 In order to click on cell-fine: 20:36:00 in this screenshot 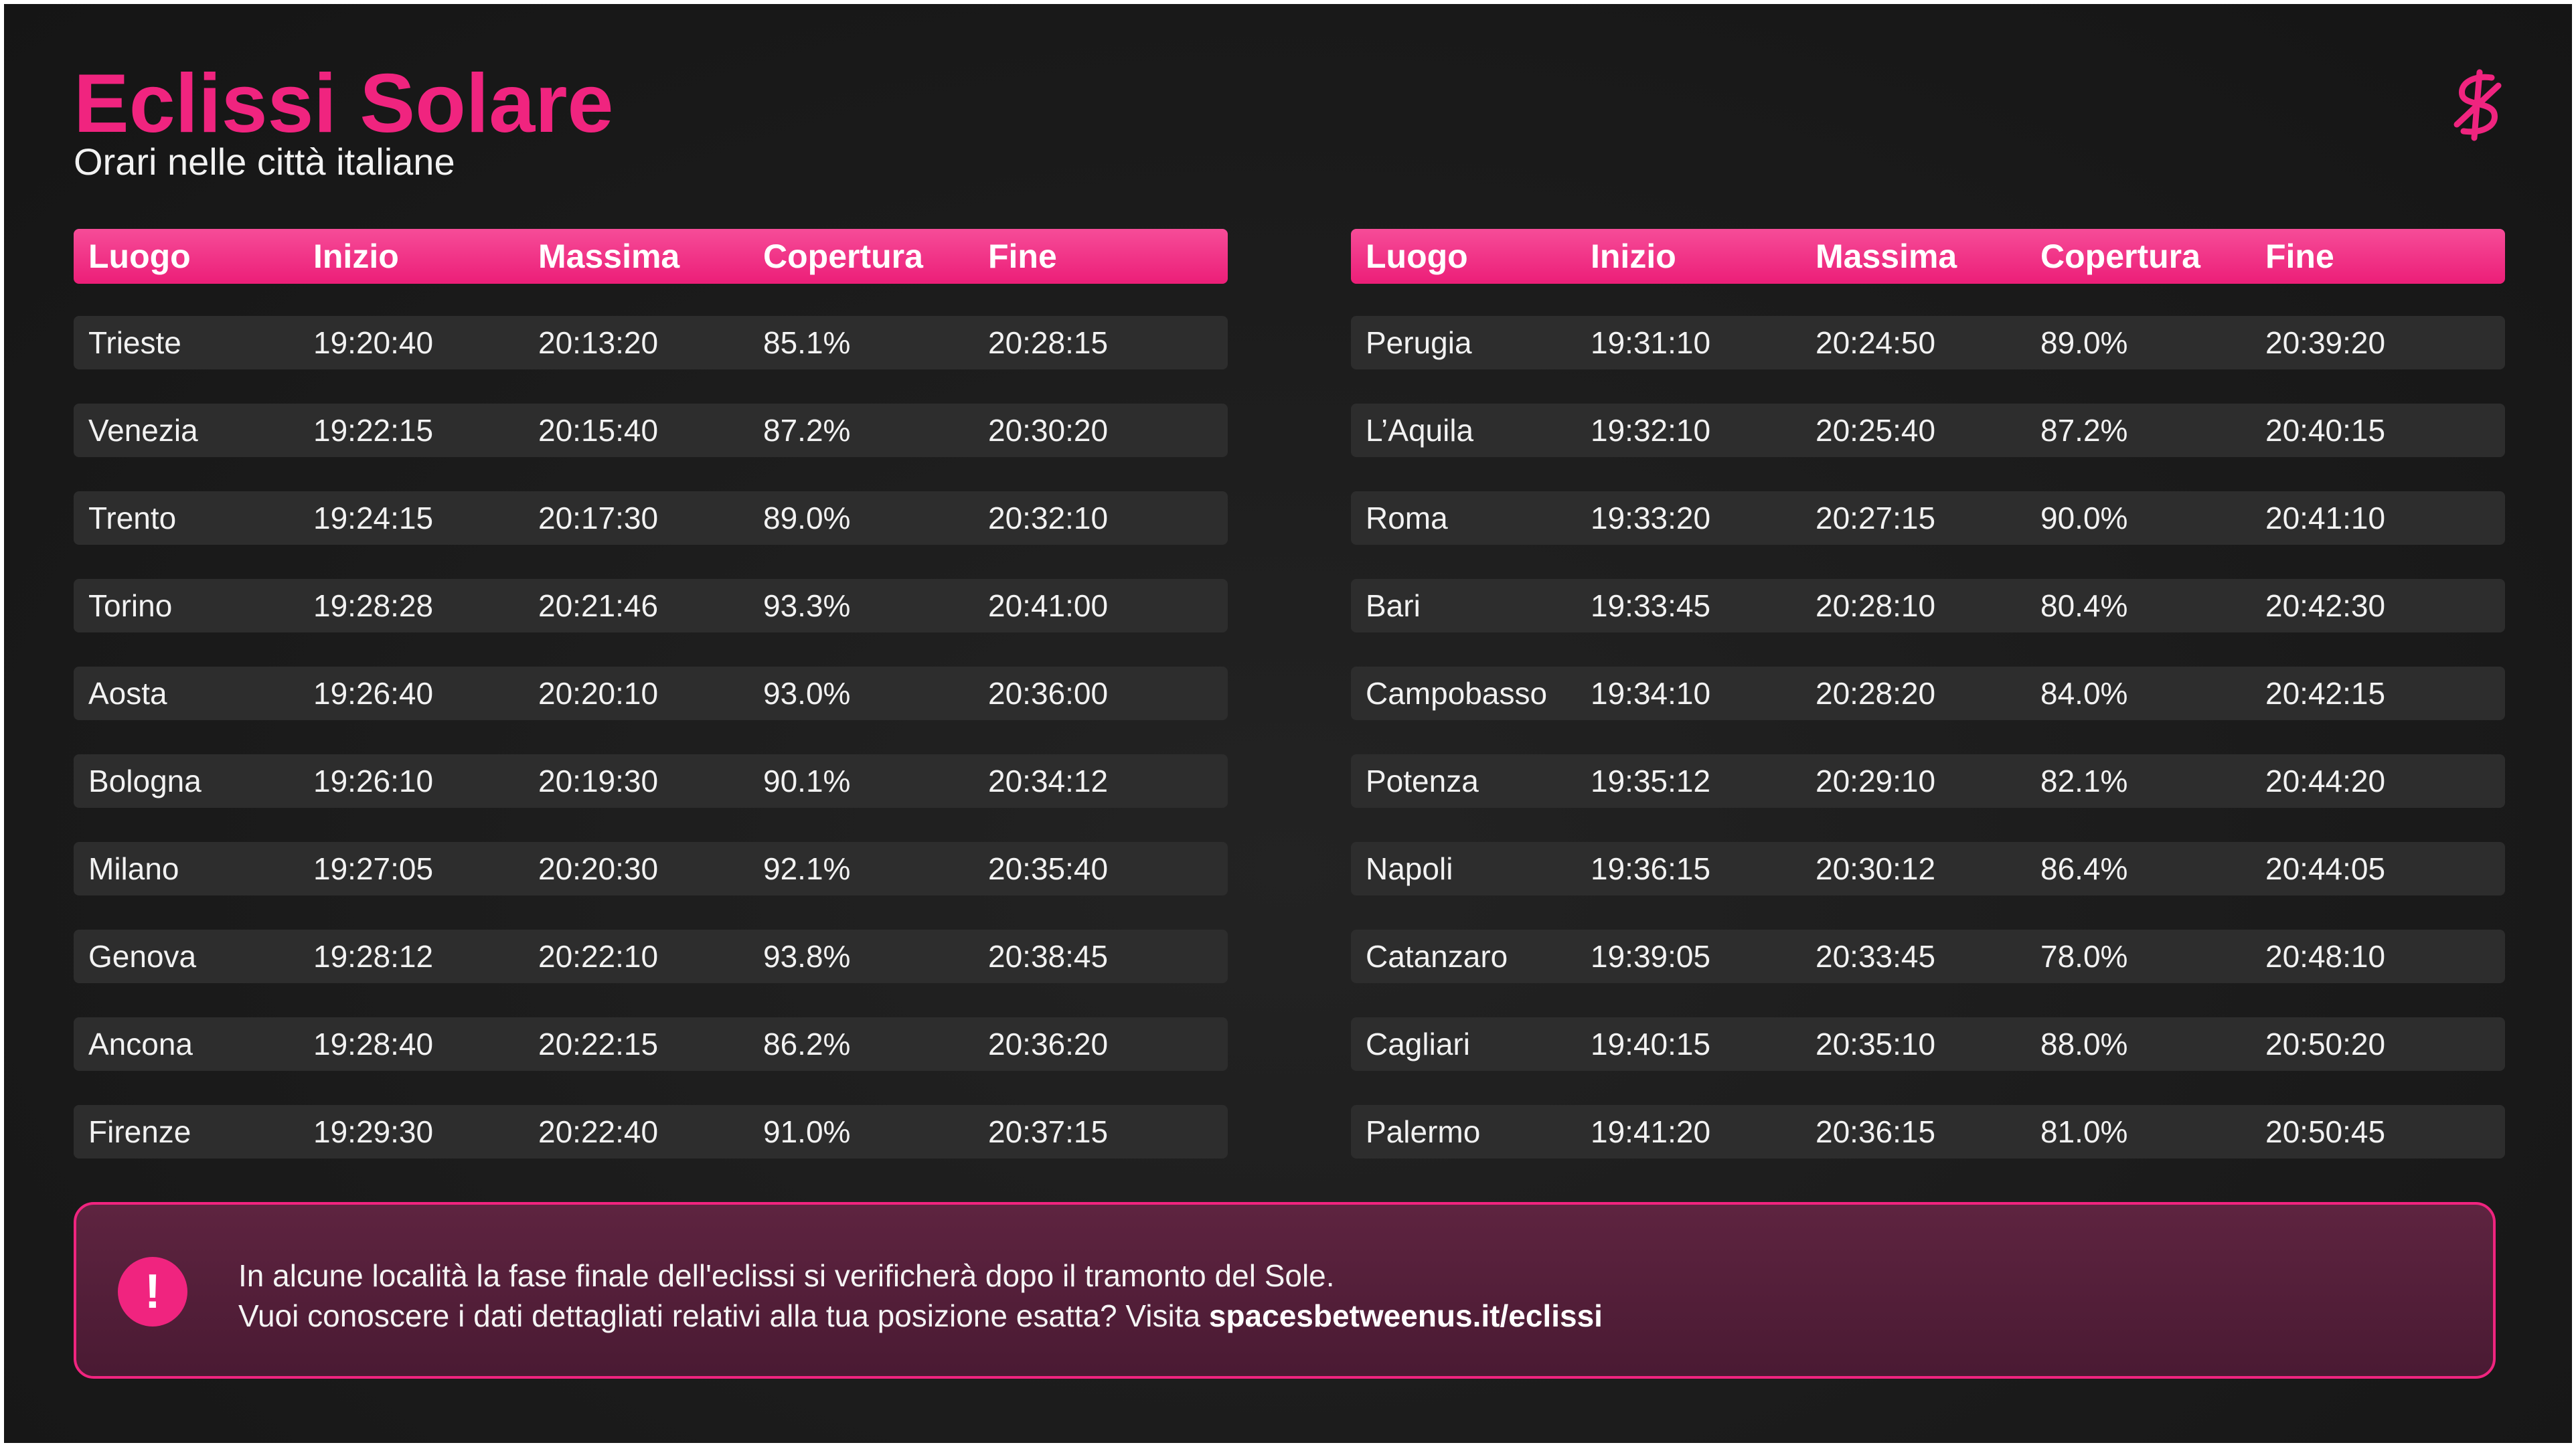, I will do `click(1048, 693)`.